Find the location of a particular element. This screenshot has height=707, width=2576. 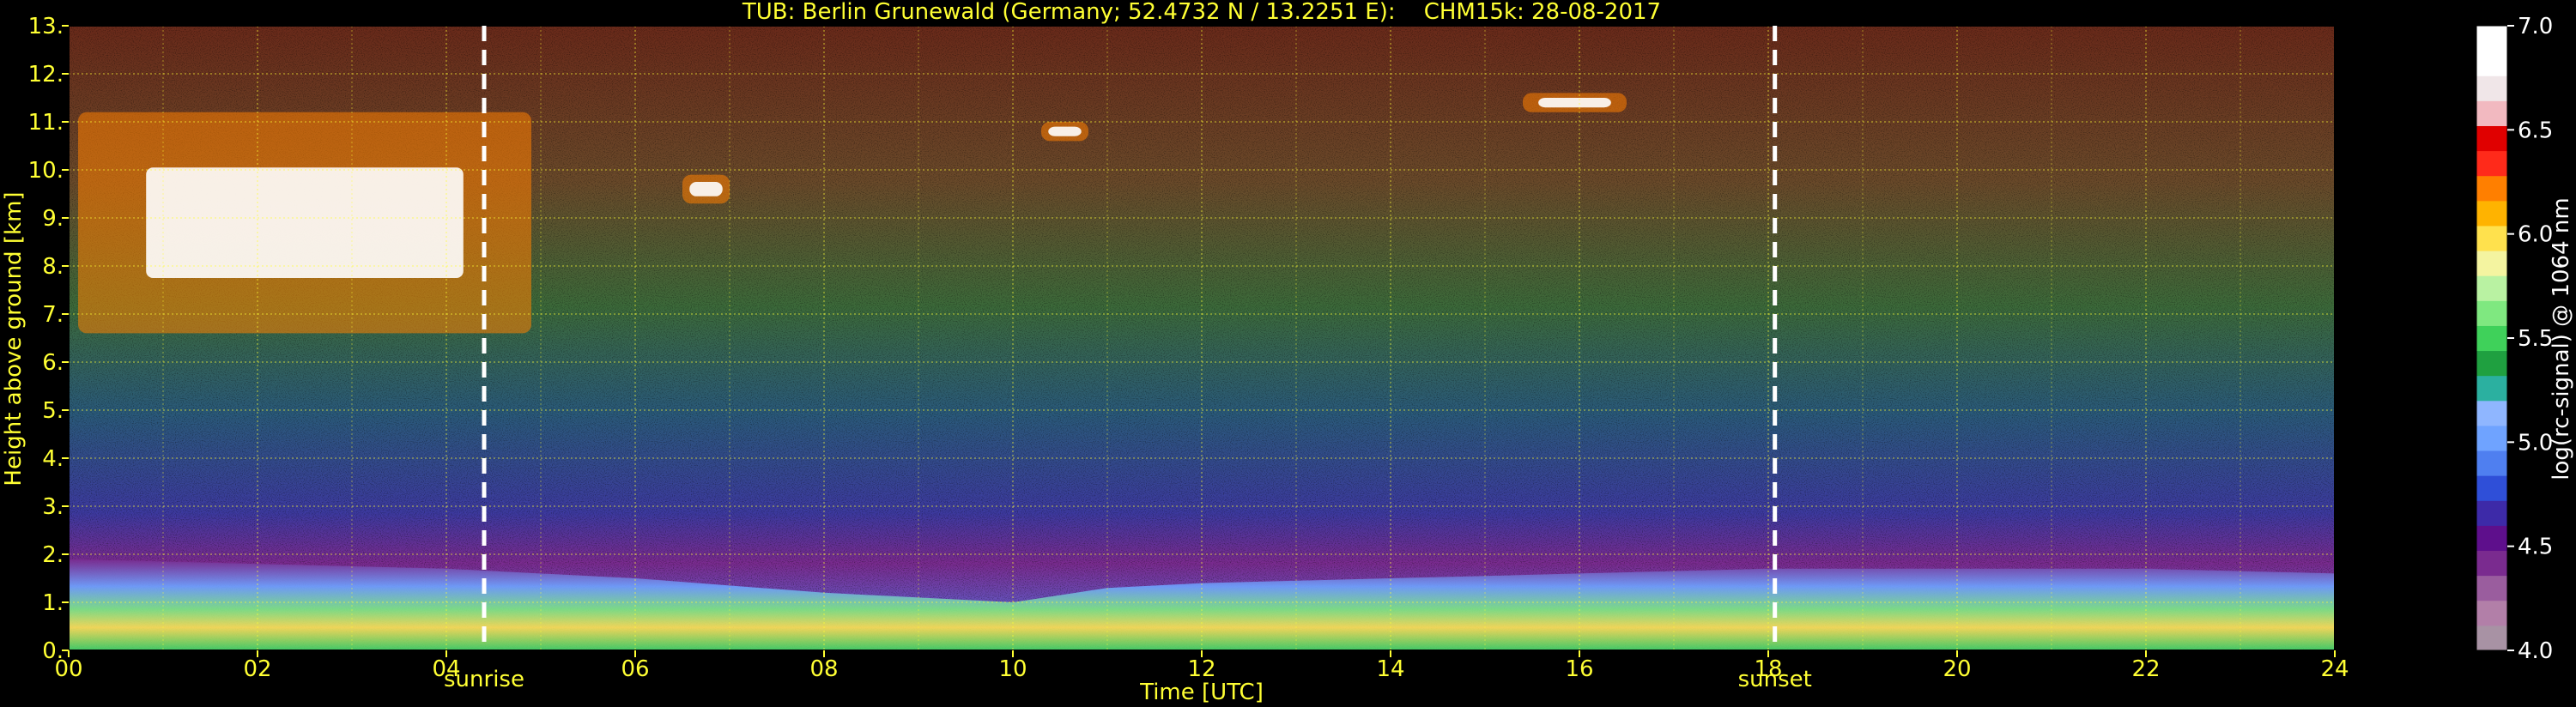

colorbar-tick-label: 6.5 is located at coordinates (2535, 130).